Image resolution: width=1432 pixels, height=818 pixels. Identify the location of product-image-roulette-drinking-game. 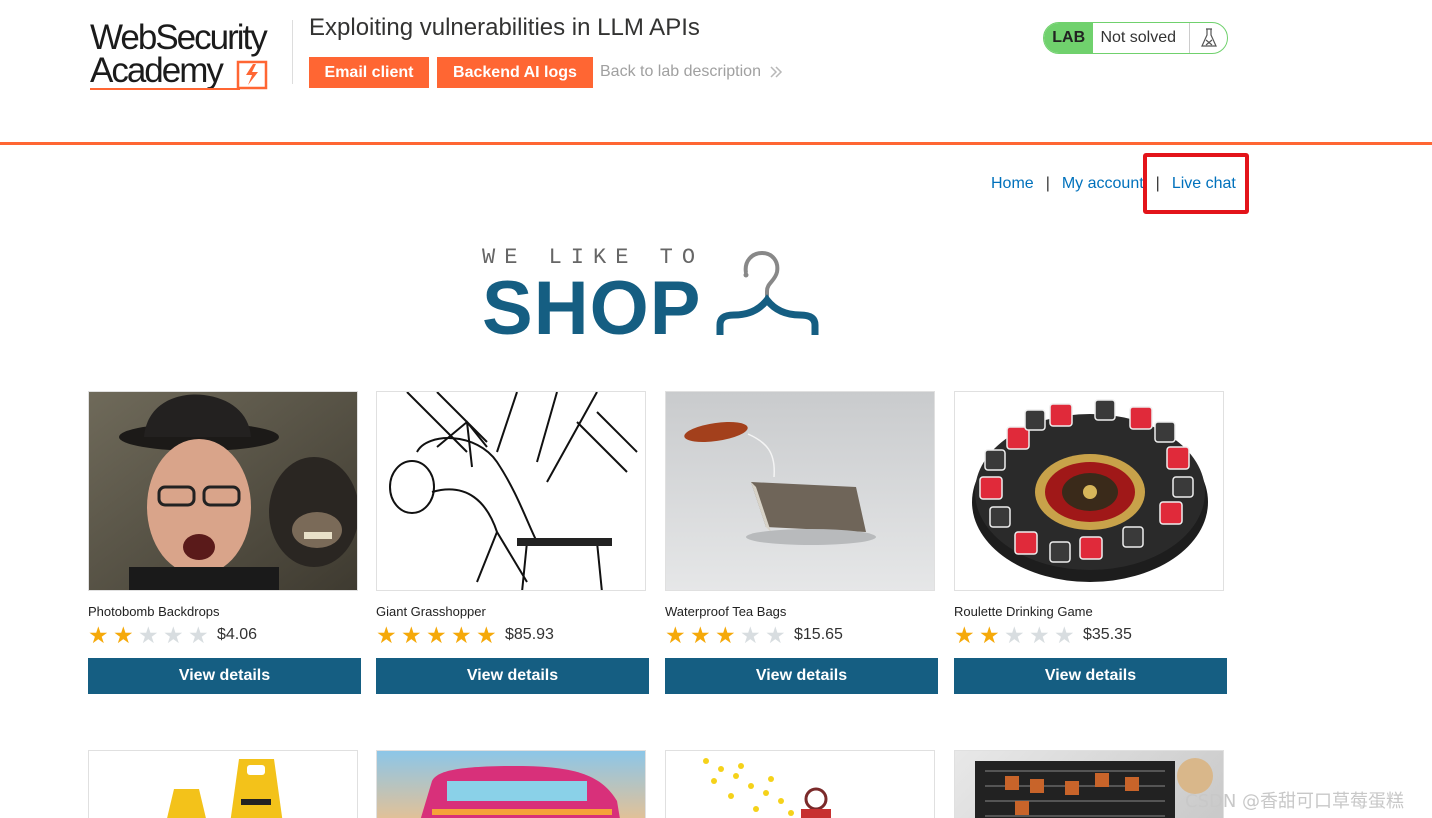
(1089, 491).